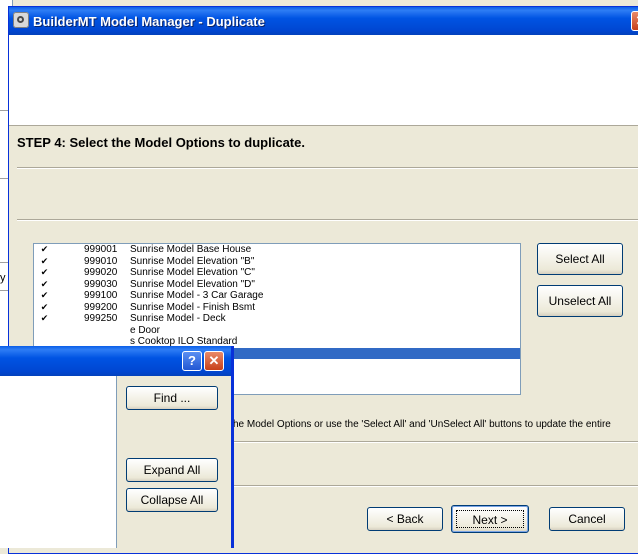 The width and height of the screenshot is (638, 554). Describe the element at coordinates (192, 361) in the screenshot. I see `help-icon: ?` at that location.